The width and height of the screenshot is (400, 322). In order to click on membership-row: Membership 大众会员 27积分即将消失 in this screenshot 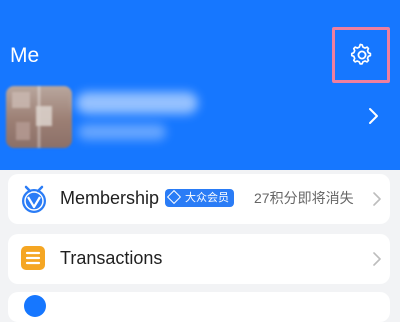, I will do `click(199, 199)`.